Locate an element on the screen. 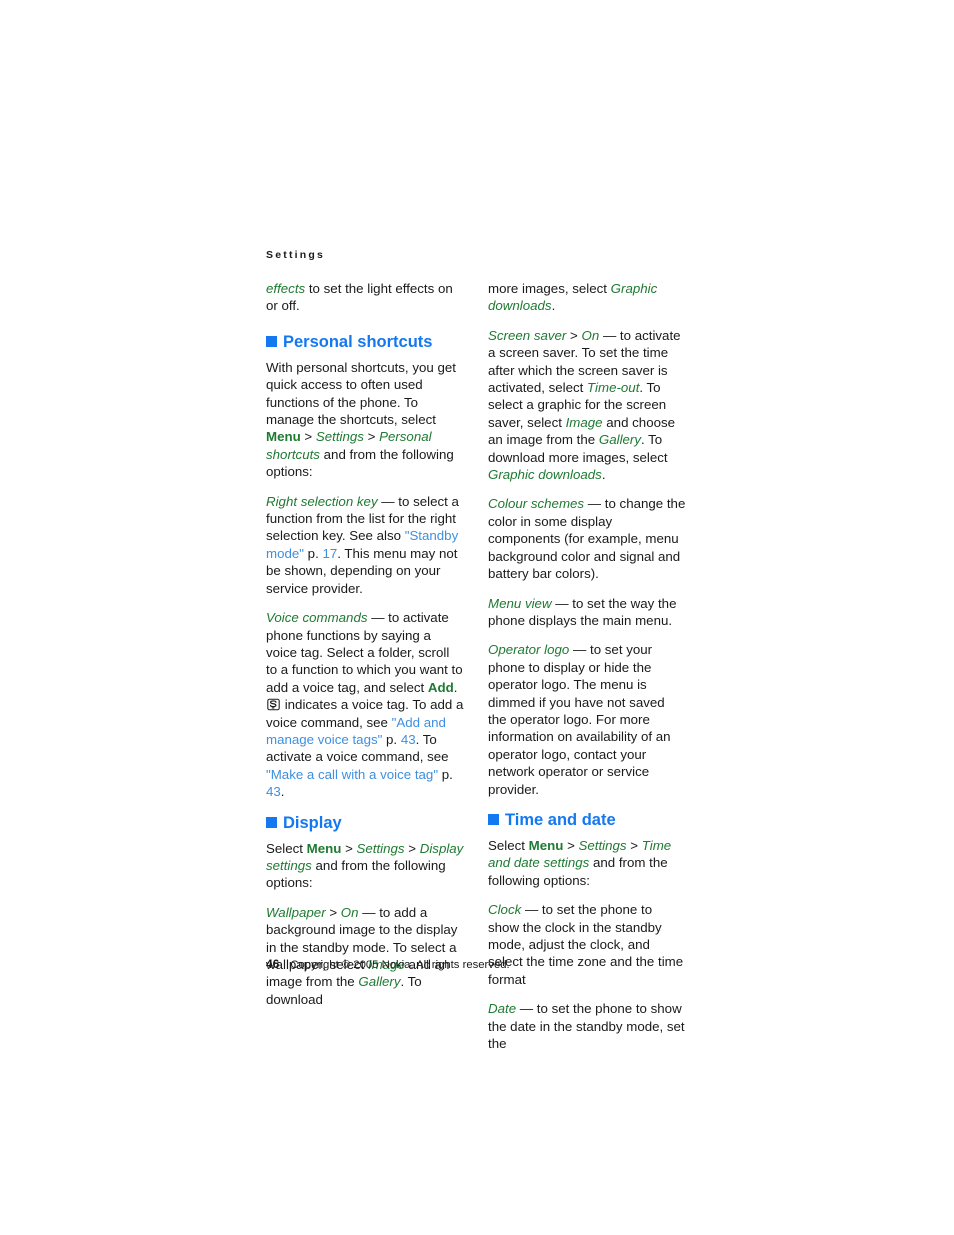  vc-text-6: p. is located at coordinates (445, 774).